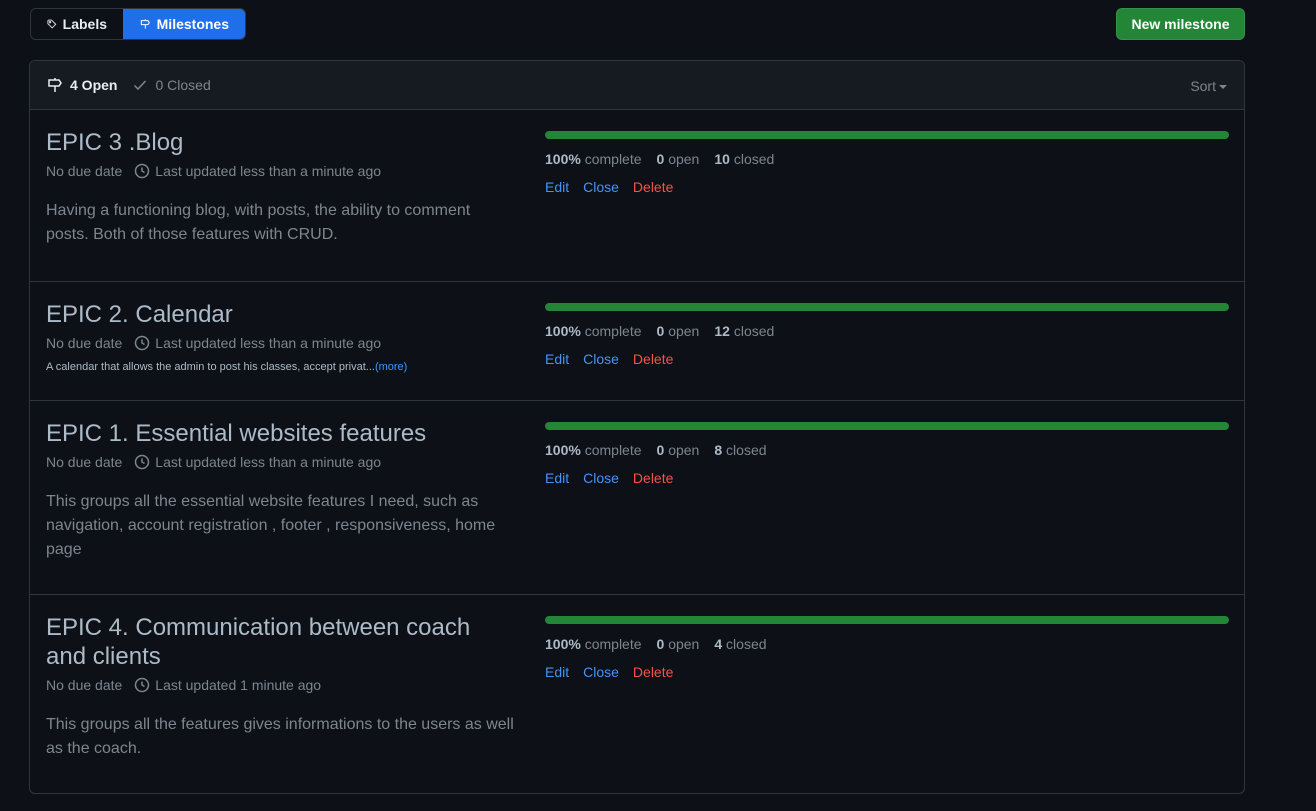  What do you see at coordinates (740, 450) in the screenshot?
I see `closed-issues: 8 closed` at bounding box center [740, 450].